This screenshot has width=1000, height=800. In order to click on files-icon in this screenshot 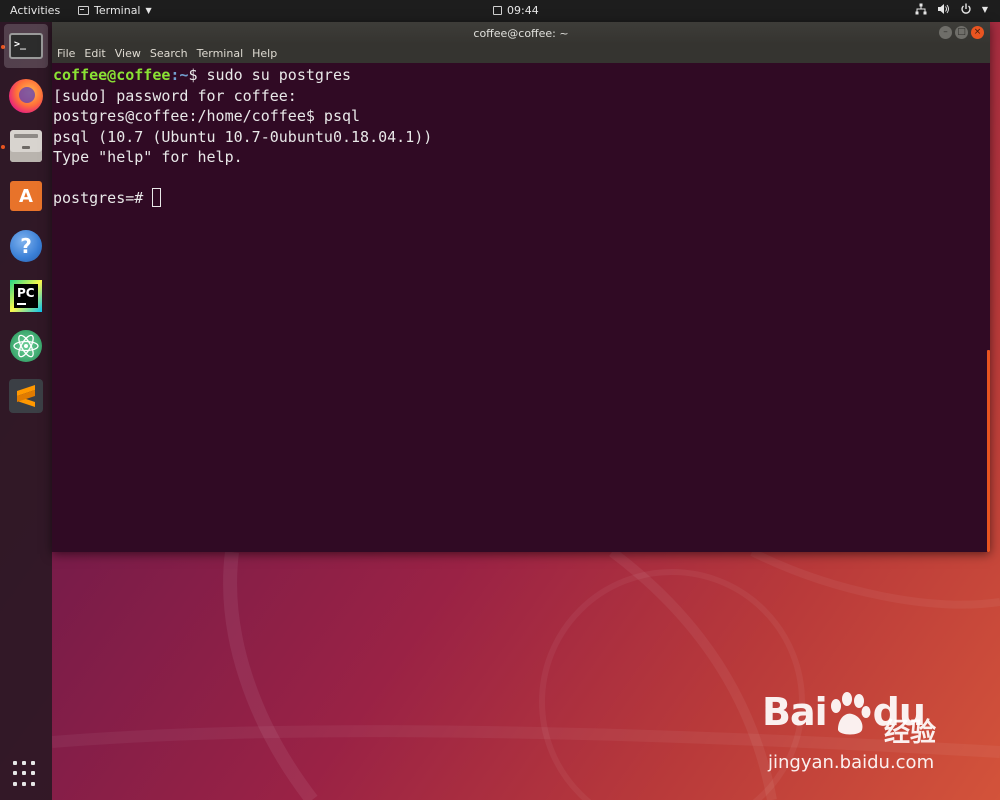, I will do `click(26, 146)`.